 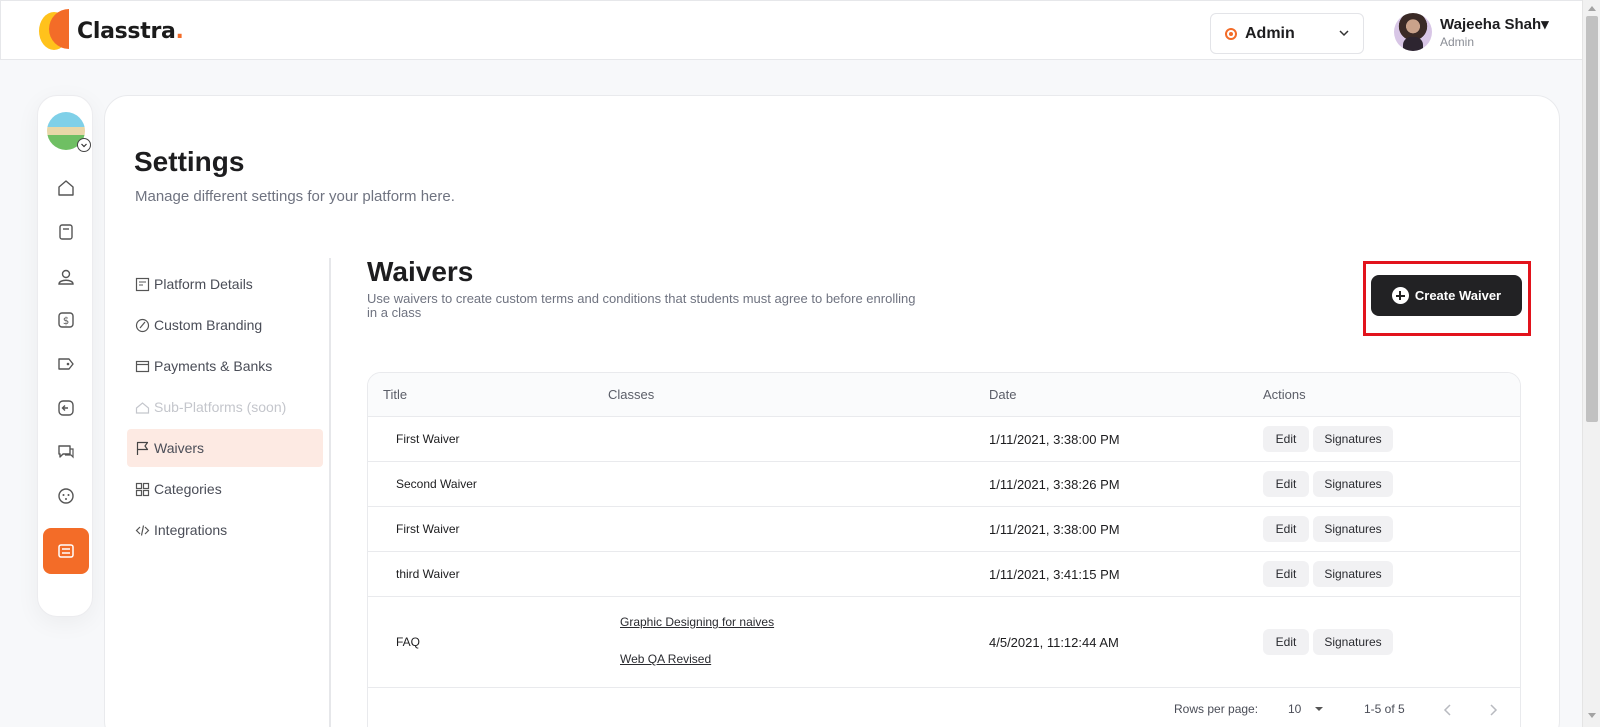 What do you see at coordinates (66, 277) in the screenshot?
I see `users-icon` at bounding box center [66, 277].